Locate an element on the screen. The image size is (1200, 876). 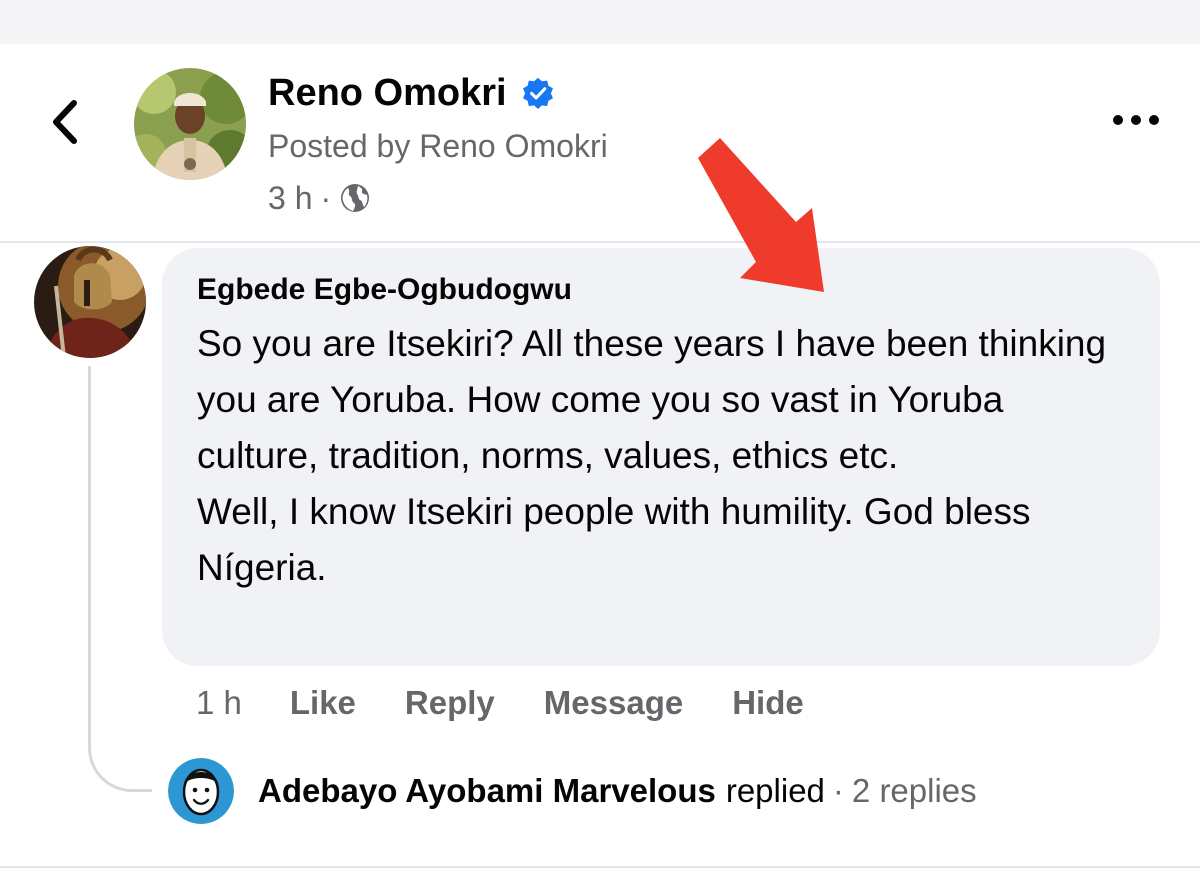
more-options-button is located at coordinates (1136, 120).